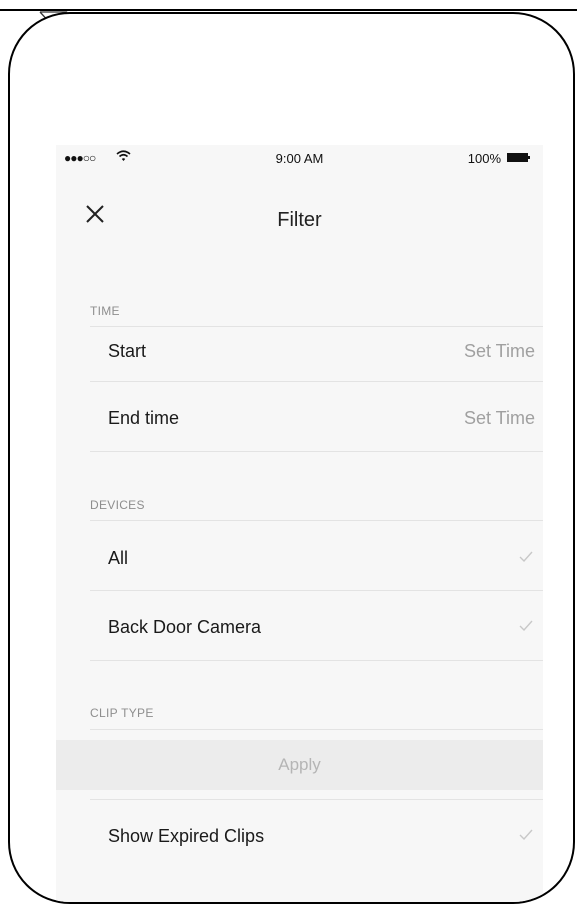 The image size is (577, 914). Describe the element at coordinates (316, 836) in the screenshot. I see `clip-expired-row: Show Expired Clips` at that location.